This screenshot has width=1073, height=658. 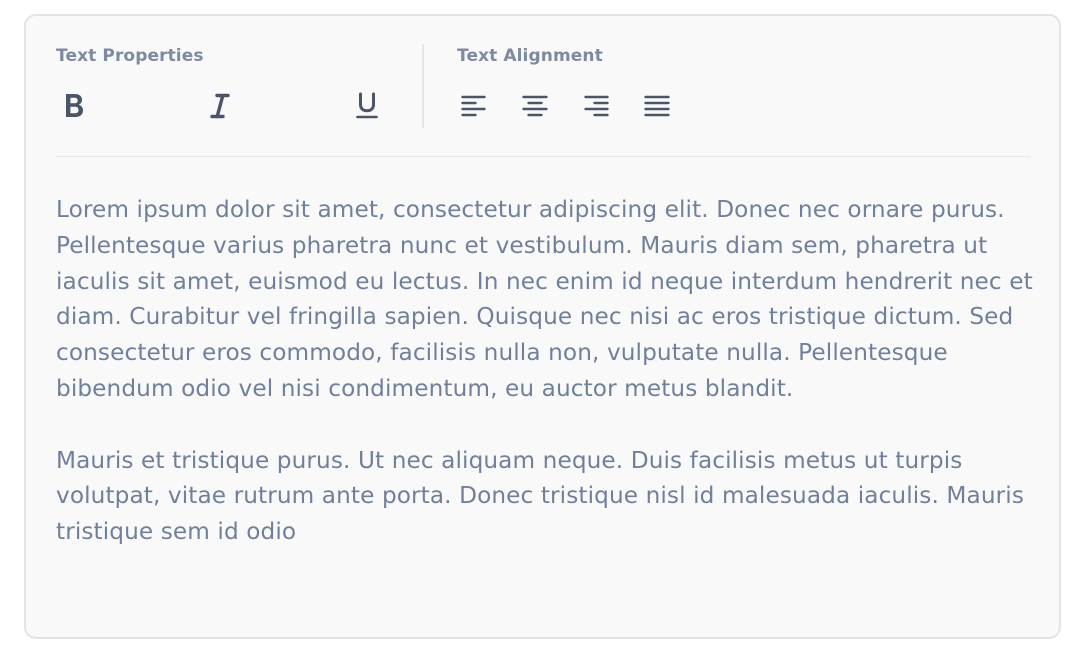 I want to click on bold-icon, so click(x=74, y=105).